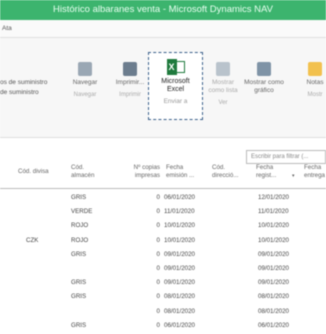 The height and width of the screenshot is (334, 326). I want to click on notes-label: Notas, so click(315, 82).